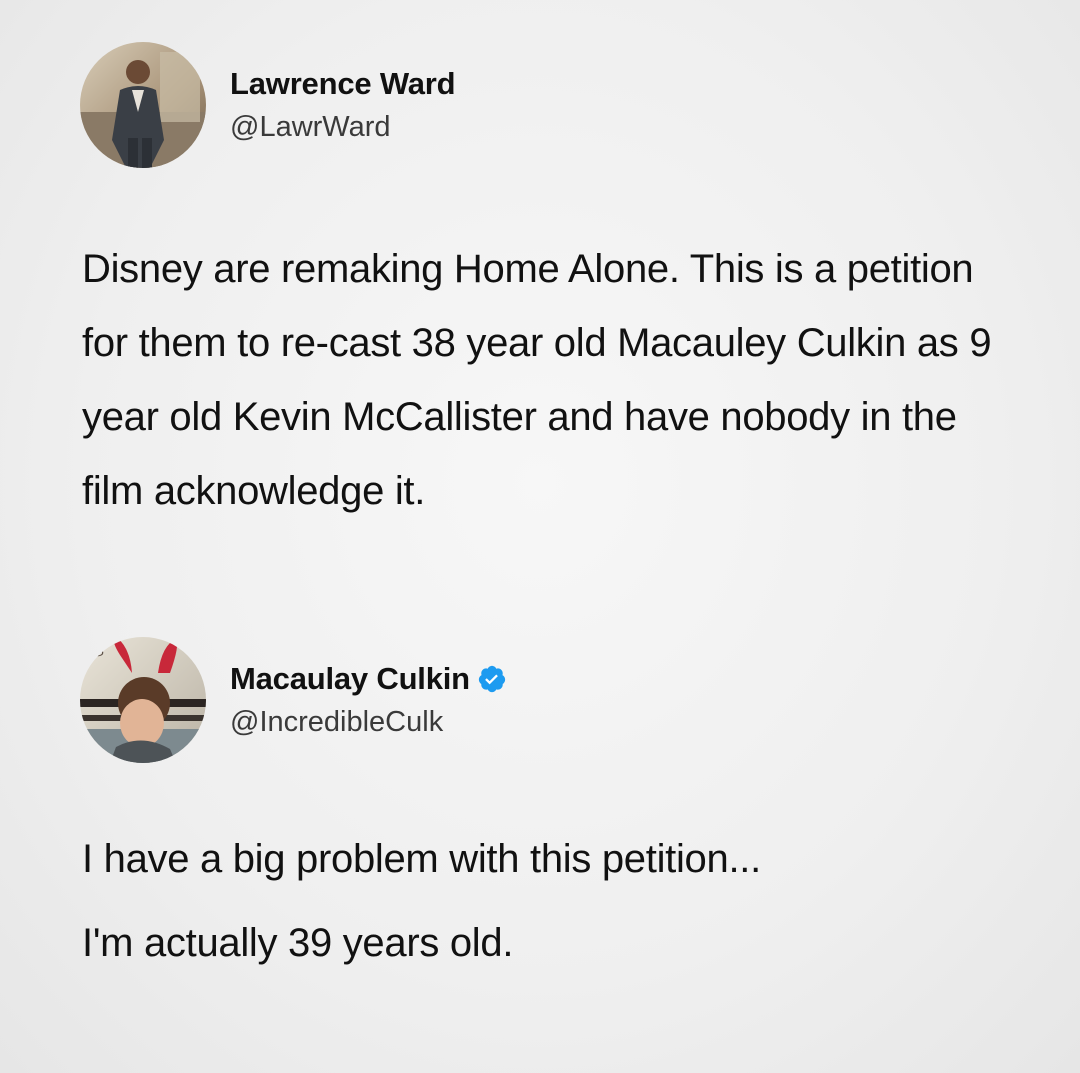 Image resolution: width=1080 pixels, height=1073 pixels. Describe the element at coordinates (368, 722) in the screenshot. I see `handle: @IncredibleCulk` at that location.